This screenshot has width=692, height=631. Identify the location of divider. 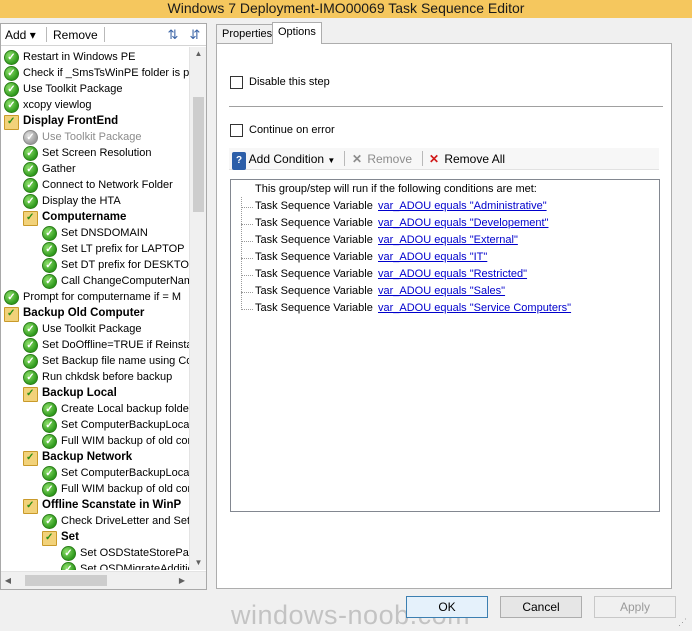
(446, 106).